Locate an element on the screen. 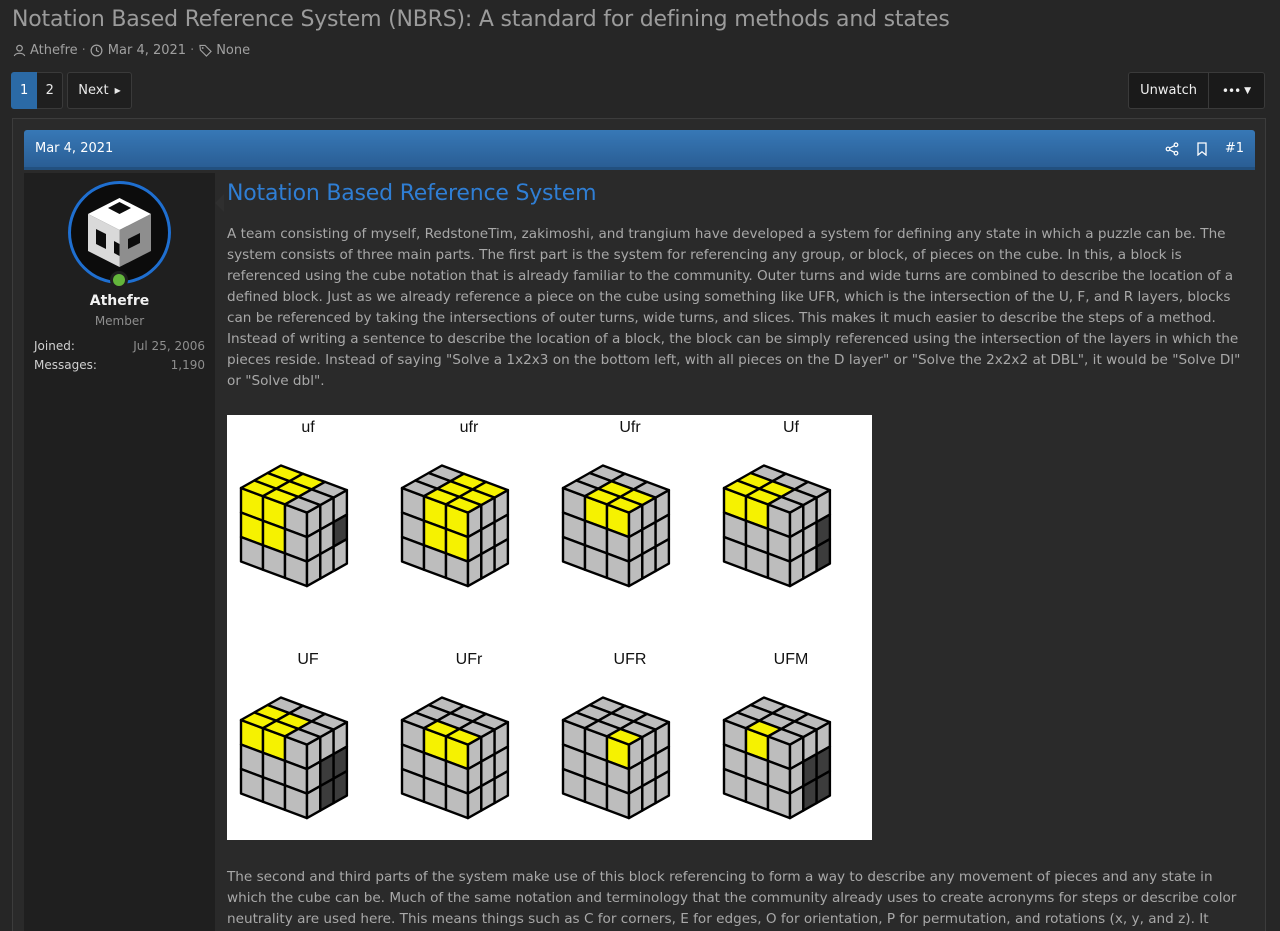 The width and height of the screenshot is (1280, 931). cube-diagram-4: UF is located at coordinates (308, 738).